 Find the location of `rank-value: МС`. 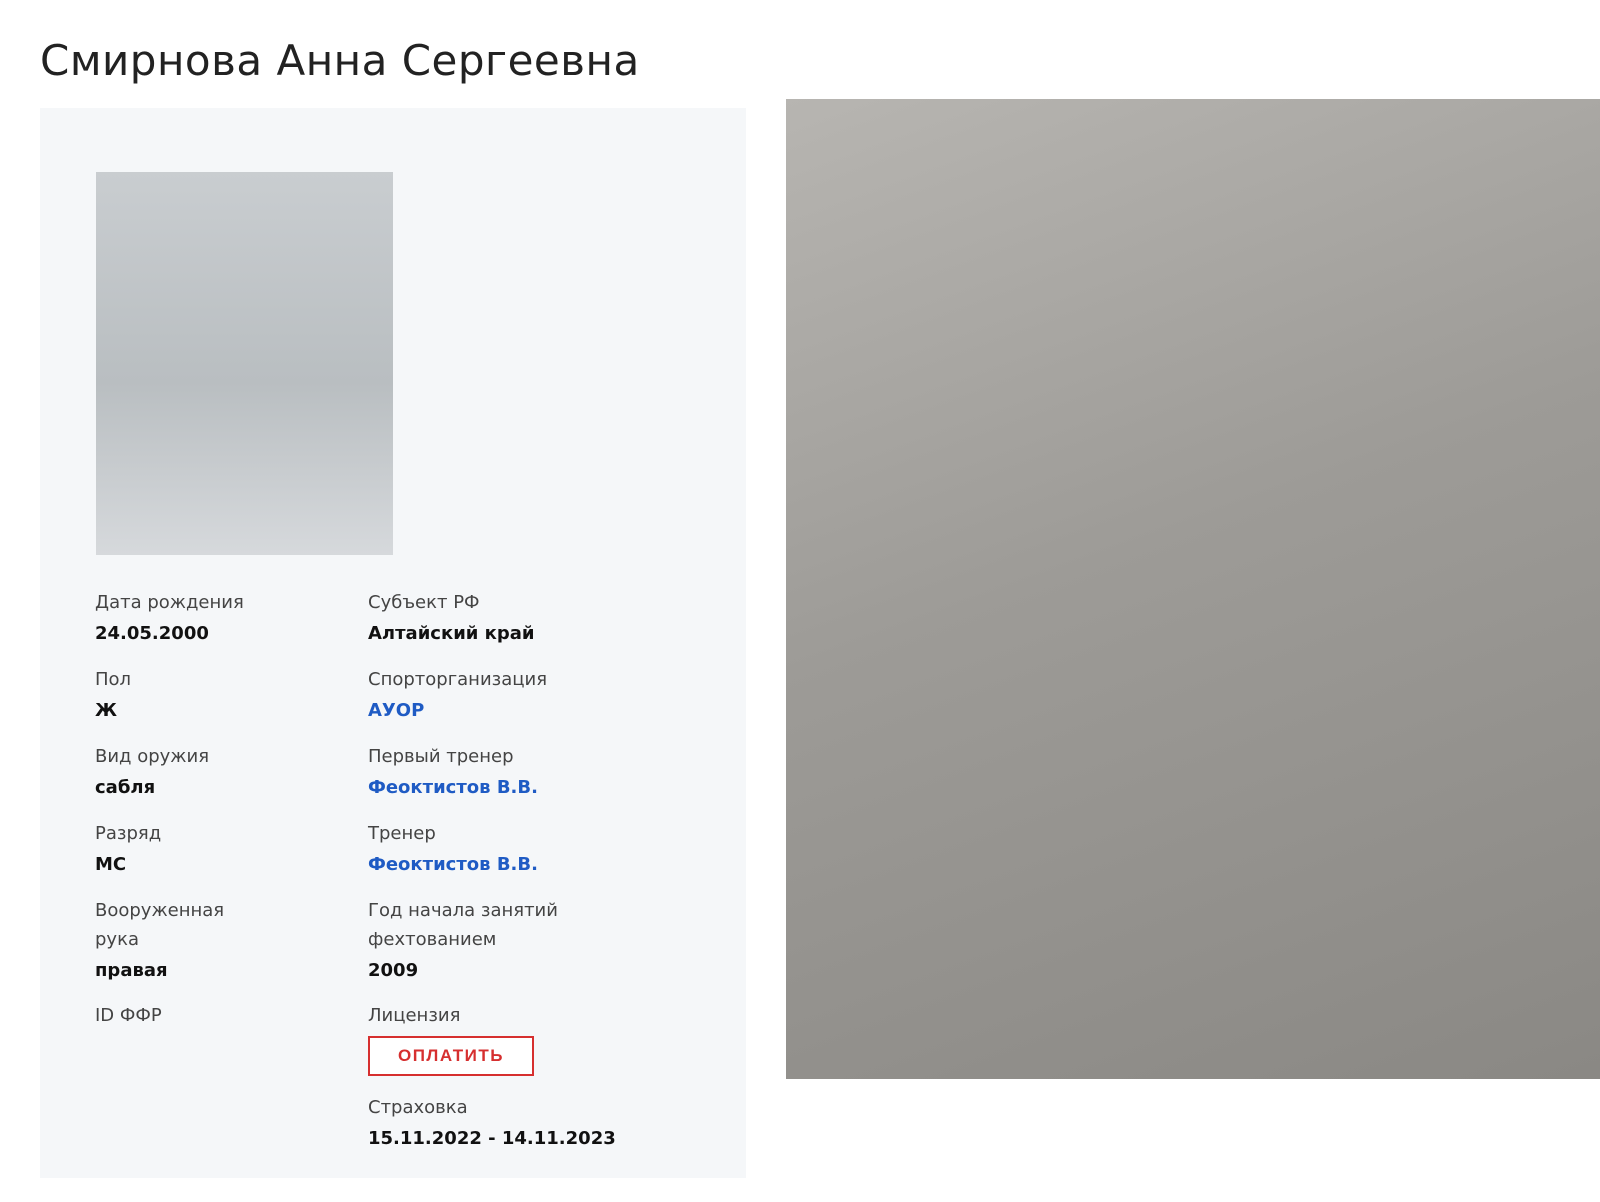

rank-value: МС is located at coordinates (111, 864).